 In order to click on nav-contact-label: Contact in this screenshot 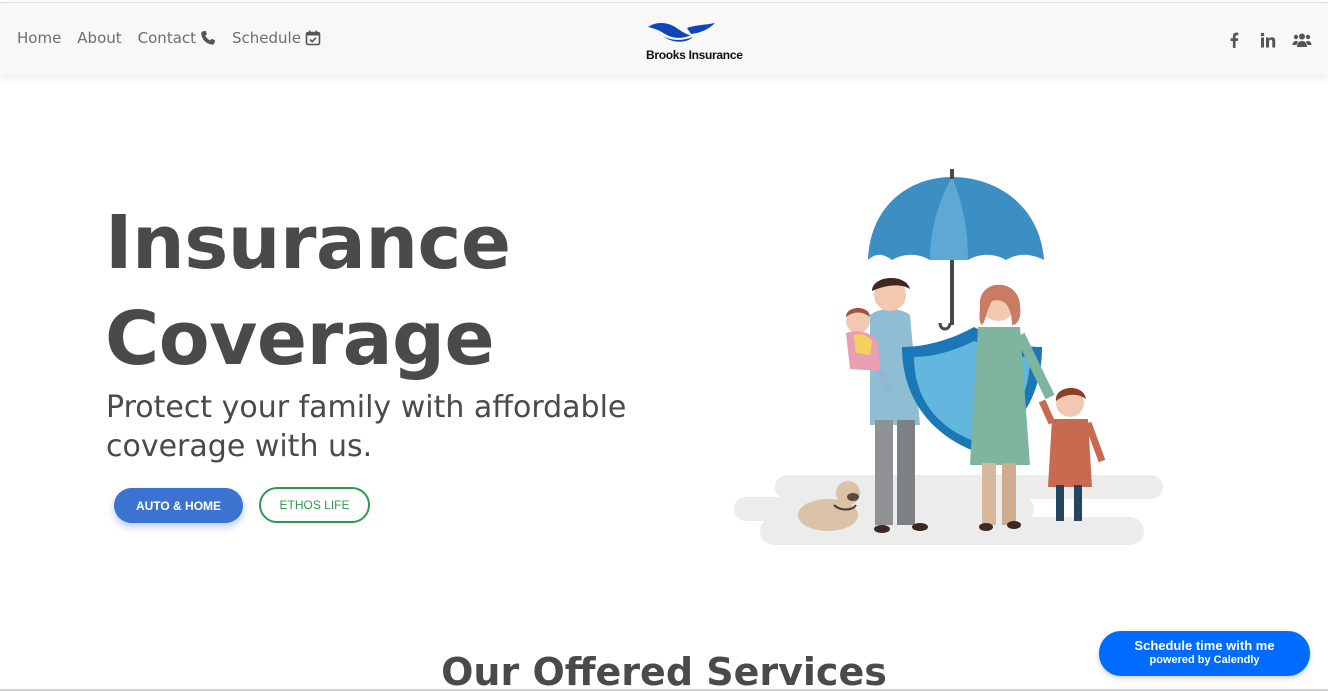, I will do `click(167, 38)`.